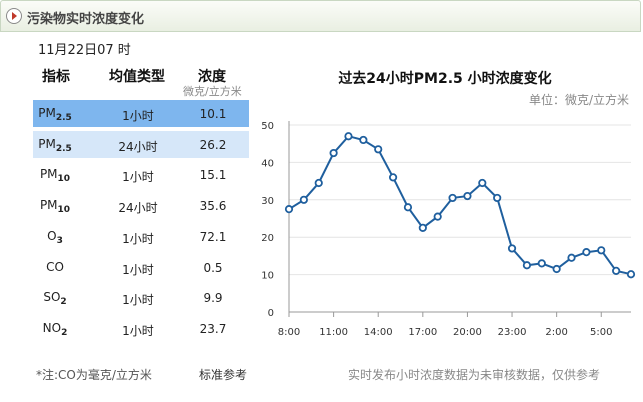 Image resolution: width=643 pixels, height=402 pixels. I want to click on chart-title: 过去24小时PM2.5 小时浓度变化, so click(444, 78).